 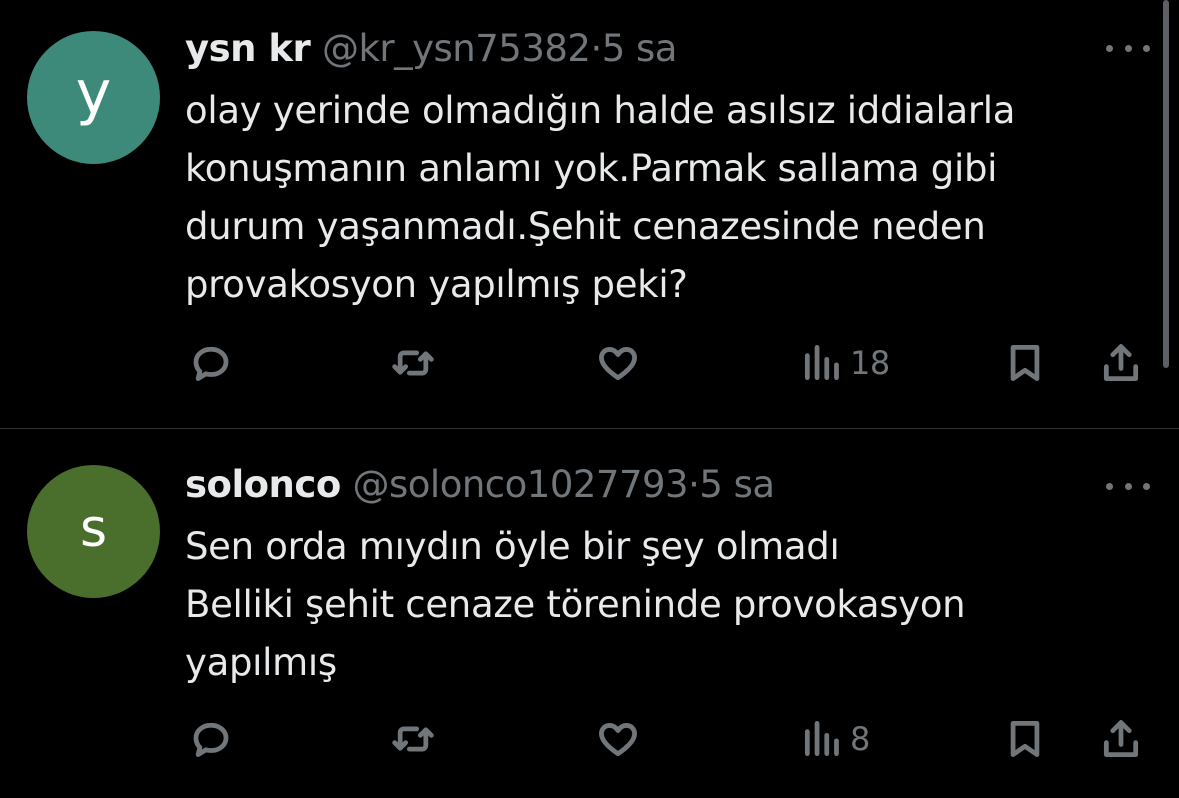 What do you see at coordinates (1166, 184) in the screenshot?
I see `scrollbar` at bounding box center [1166, 184].